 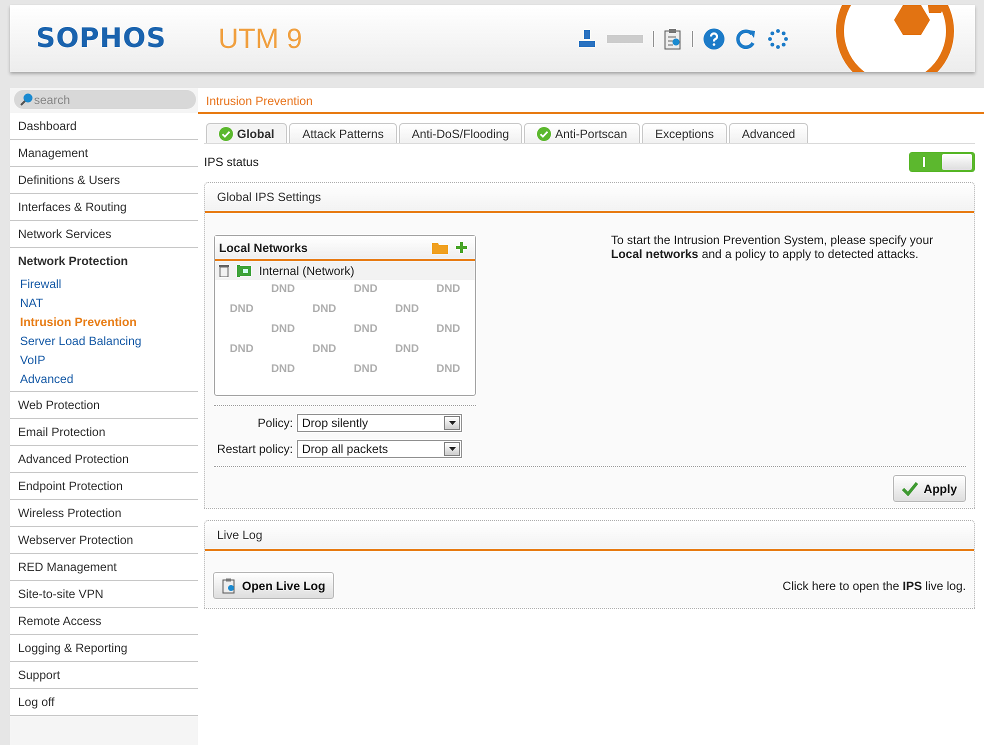 I want to click on help-icon, so click(x=714, y=39).